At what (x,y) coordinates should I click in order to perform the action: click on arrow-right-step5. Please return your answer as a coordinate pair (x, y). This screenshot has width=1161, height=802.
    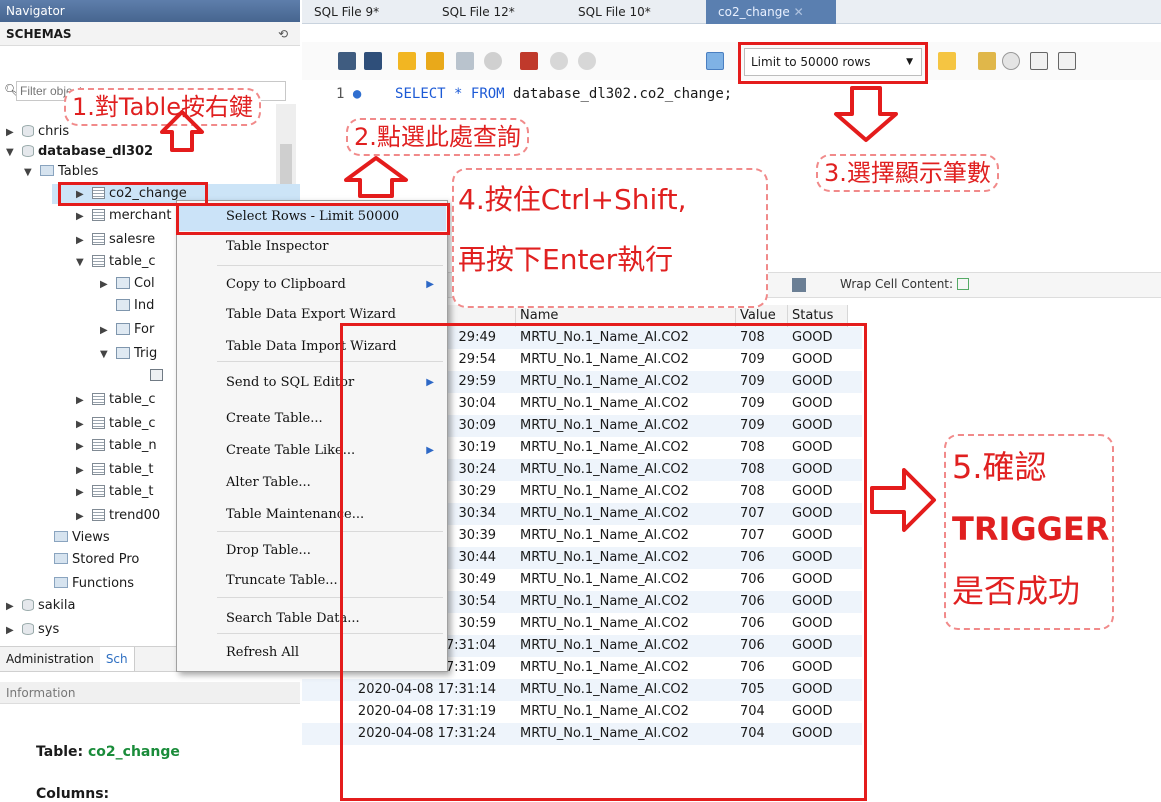
    Looking at the image, I should click on (903, 500).